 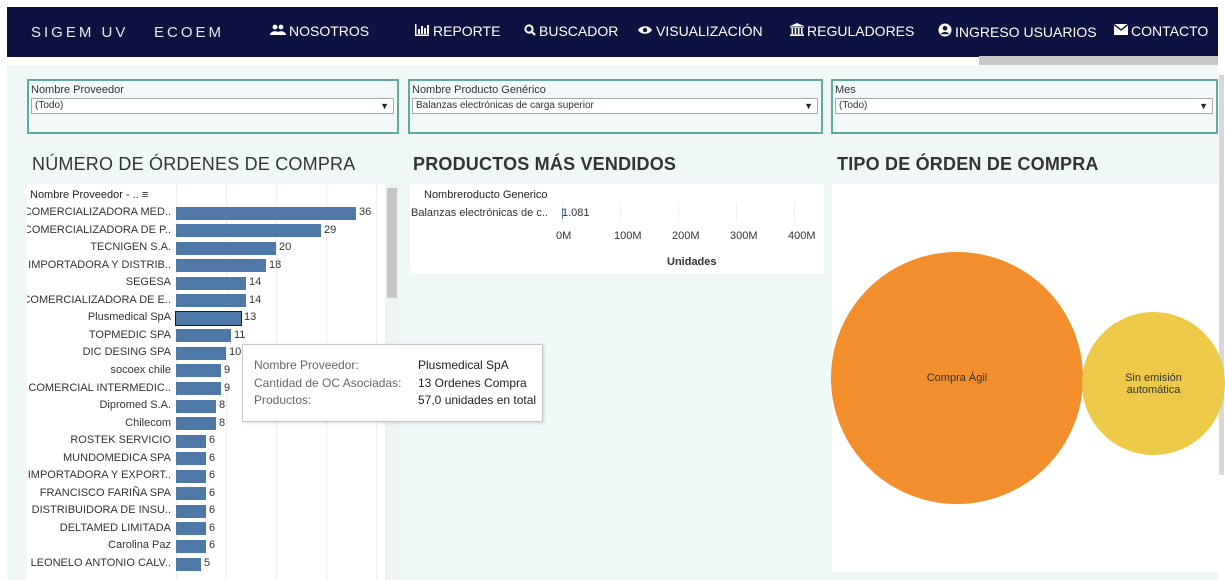 I want to click on bubble-sin-emision: Sin emisión automática, so click(x=1153, y=383).